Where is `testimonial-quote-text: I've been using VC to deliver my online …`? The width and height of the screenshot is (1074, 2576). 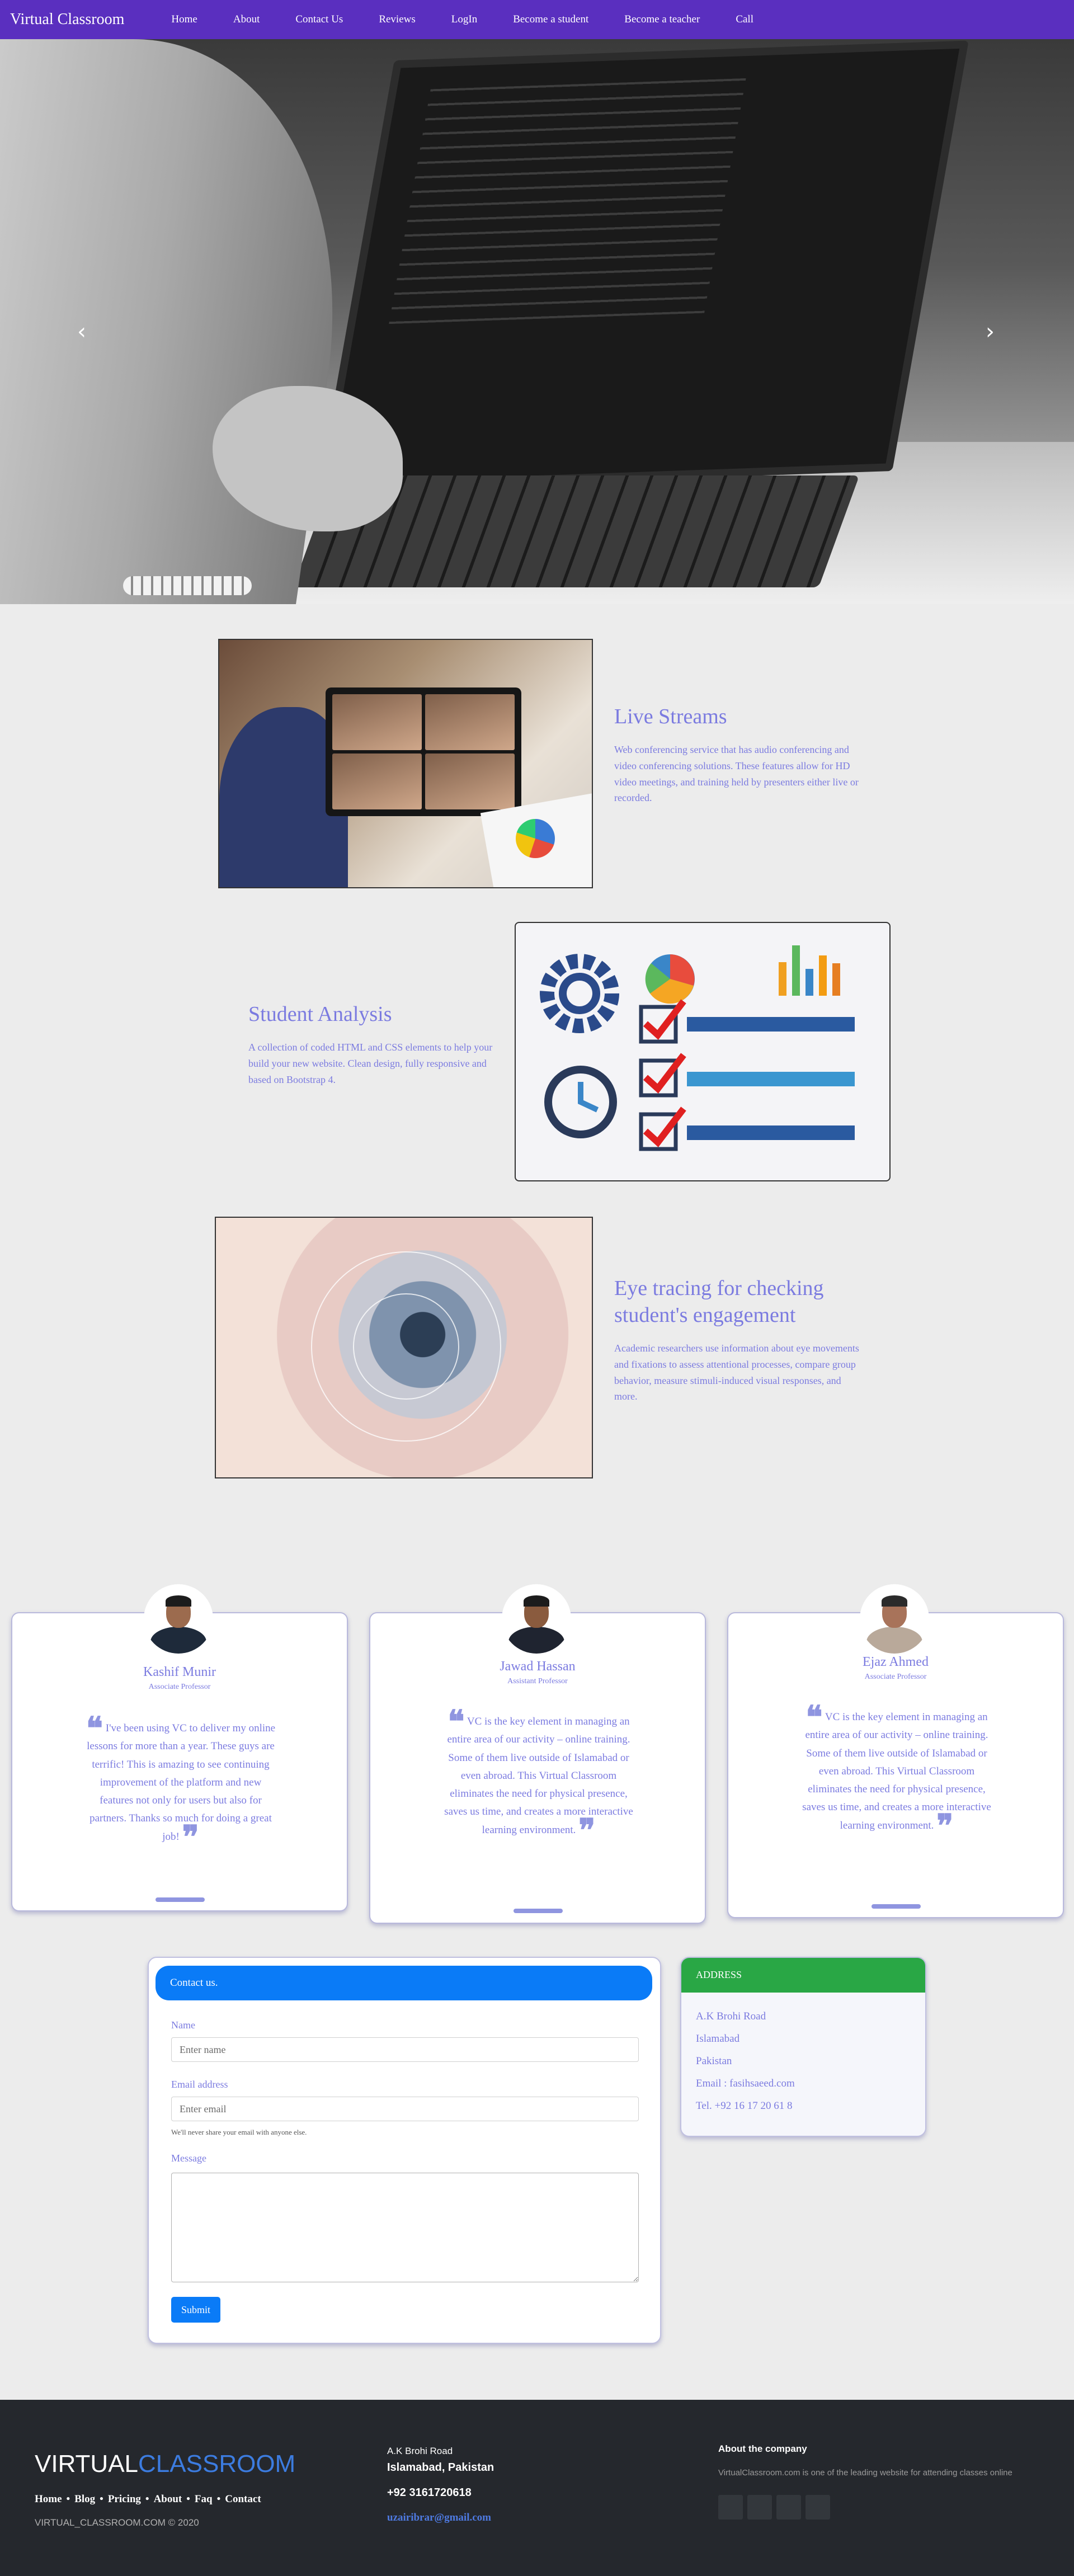
testimonial-quote-text: I've been using VC to deliver my online … is located at coordinates (181, 1782).